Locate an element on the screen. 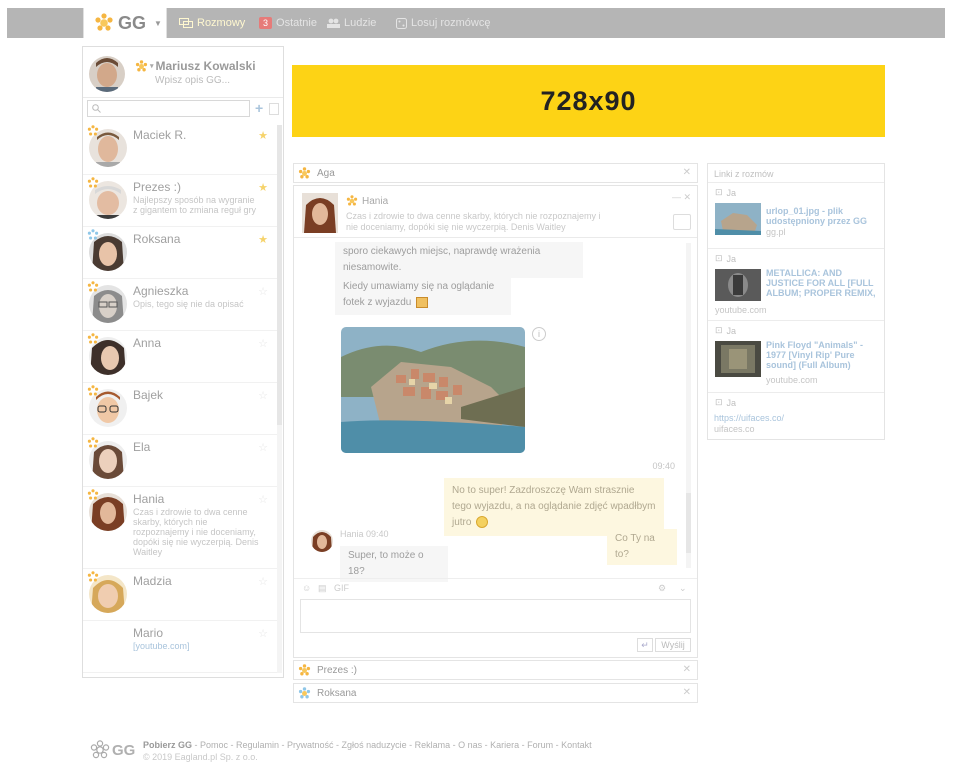 The height and width of the screenshot is (770, 953). chat-header-roksana: Roksana ✕ is located at coordinates (495, 693).